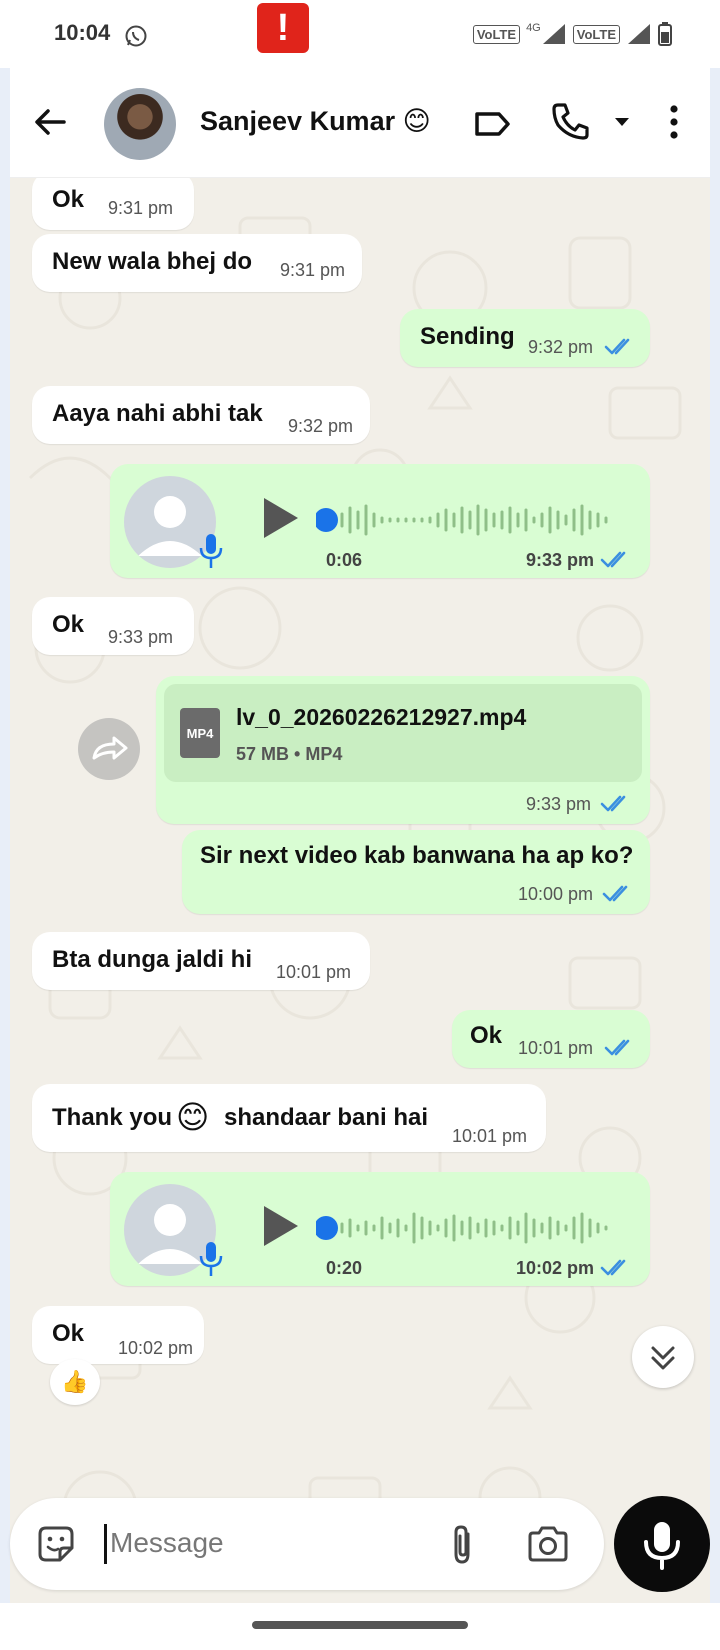 The width and height of the screenshot is (720, 1650). Describe the element at coordinates (157, 413) in the screenshot. I see `message-text: Aaya nahi abhi tak` at that location.